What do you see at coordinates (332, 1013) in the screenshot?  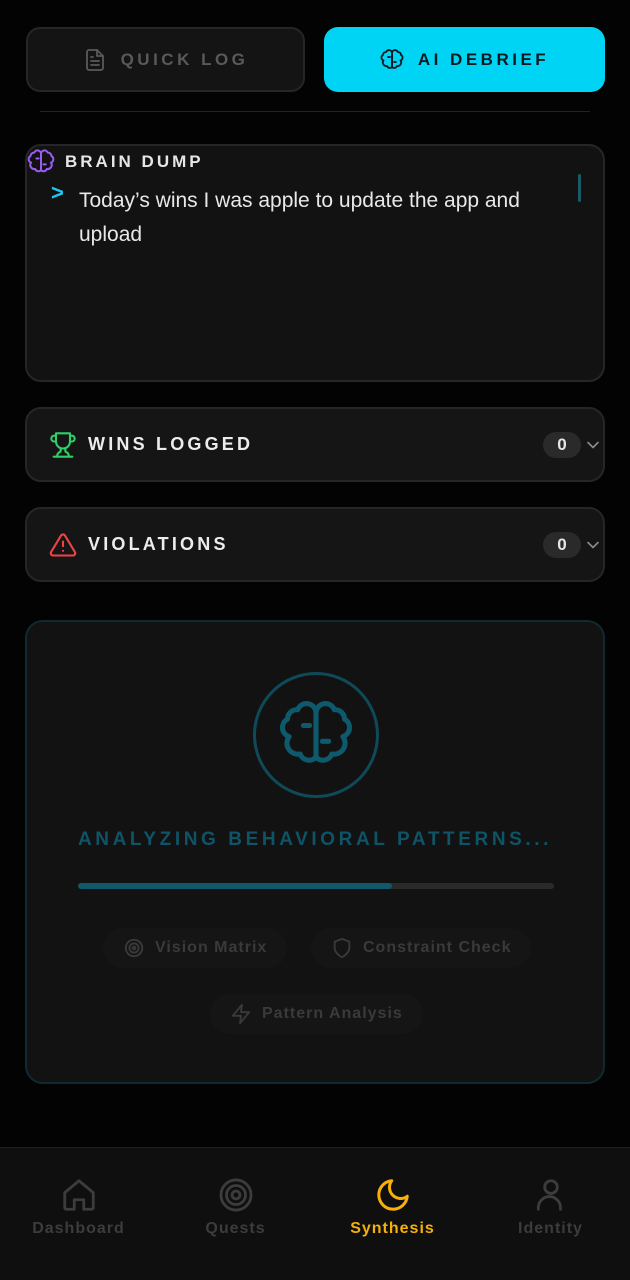 I see `chip-label: Pattern Analysis` at bounding box center [332, 1013].